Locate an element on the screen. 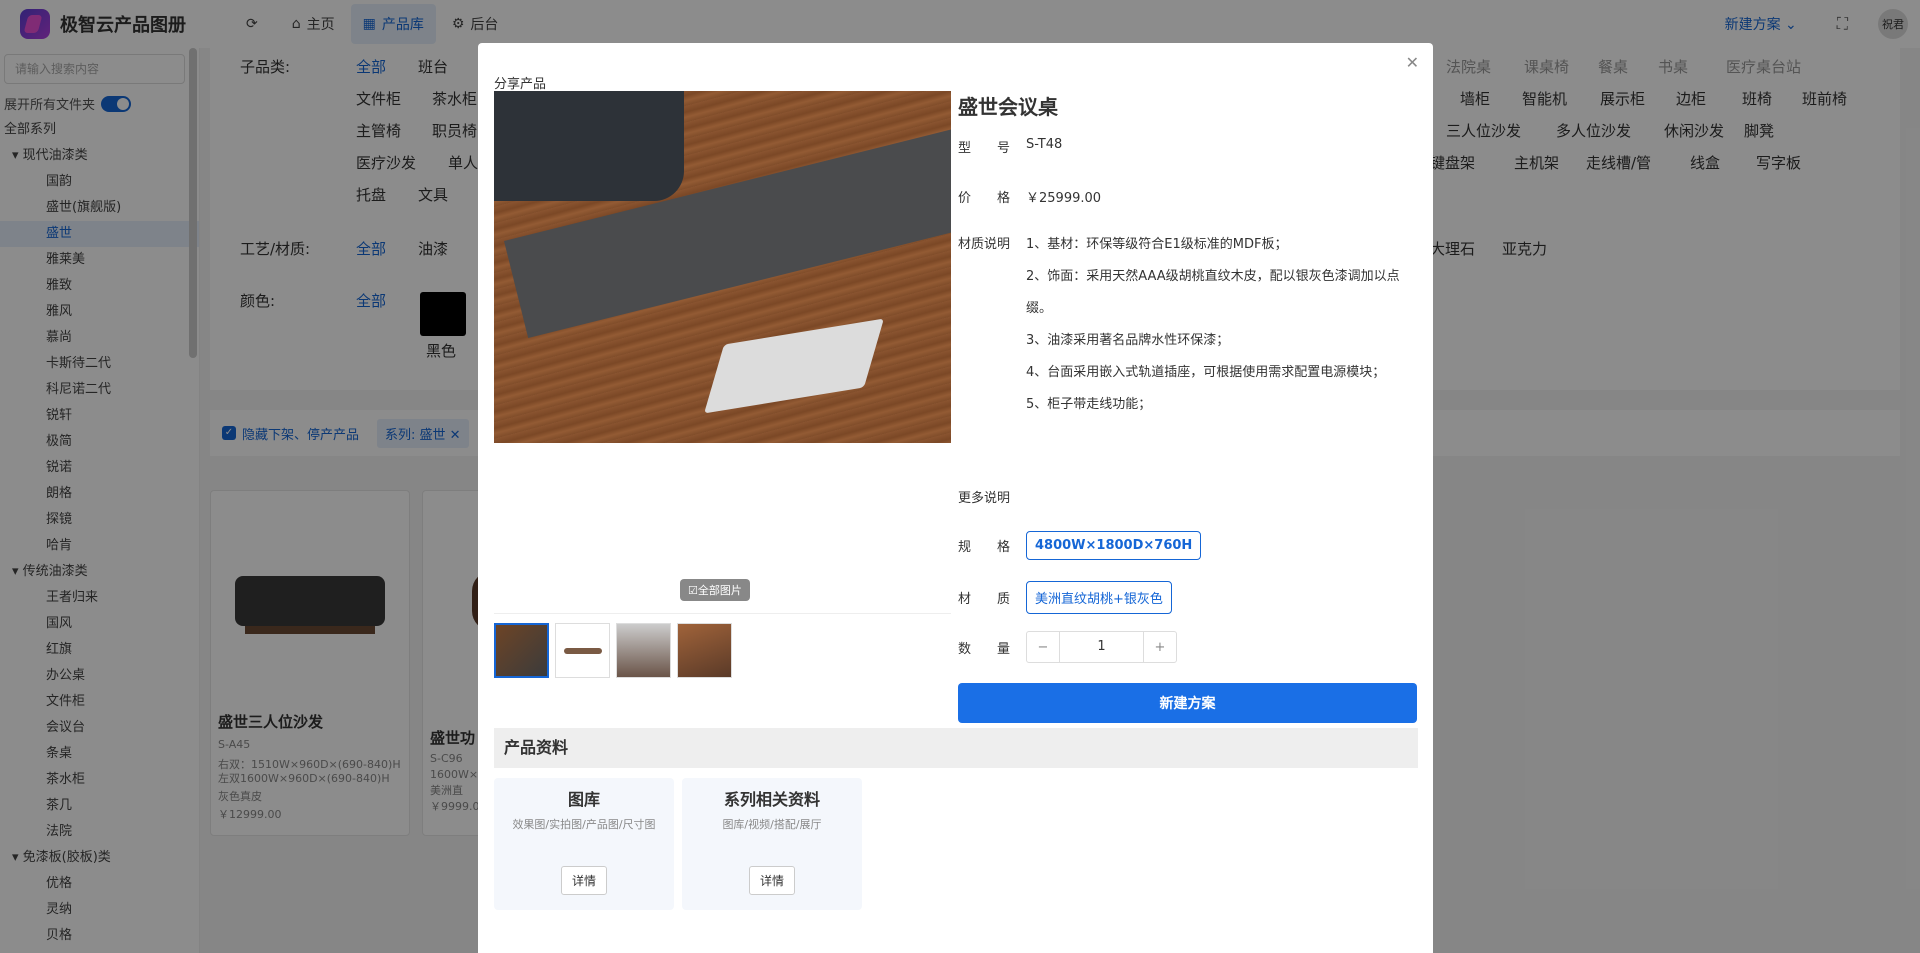  new-plan-button: 新建方案 is located at coordinates (1187, 703).